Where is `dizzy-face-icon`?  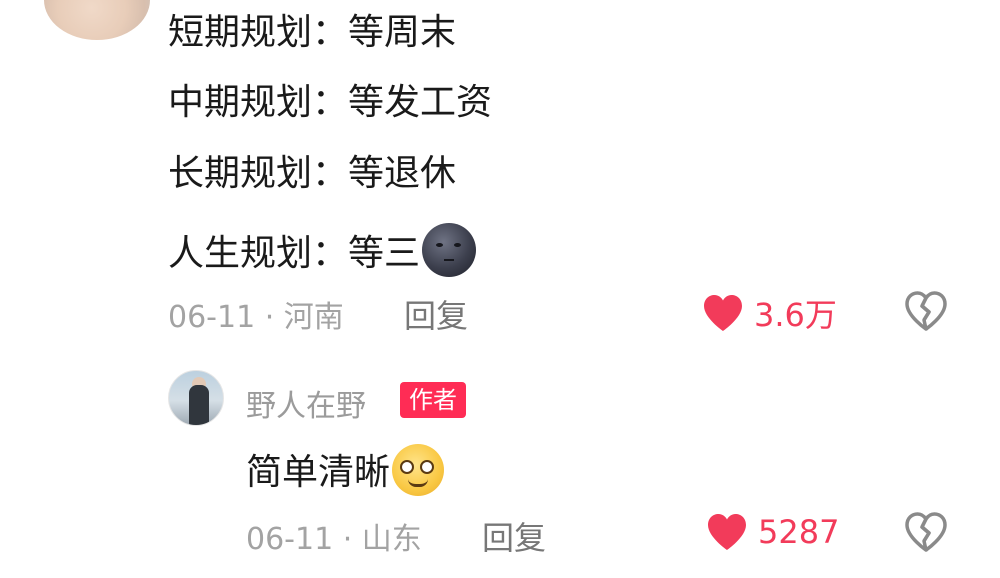 dizzy-face-icon is located at coordinates (418, 470).